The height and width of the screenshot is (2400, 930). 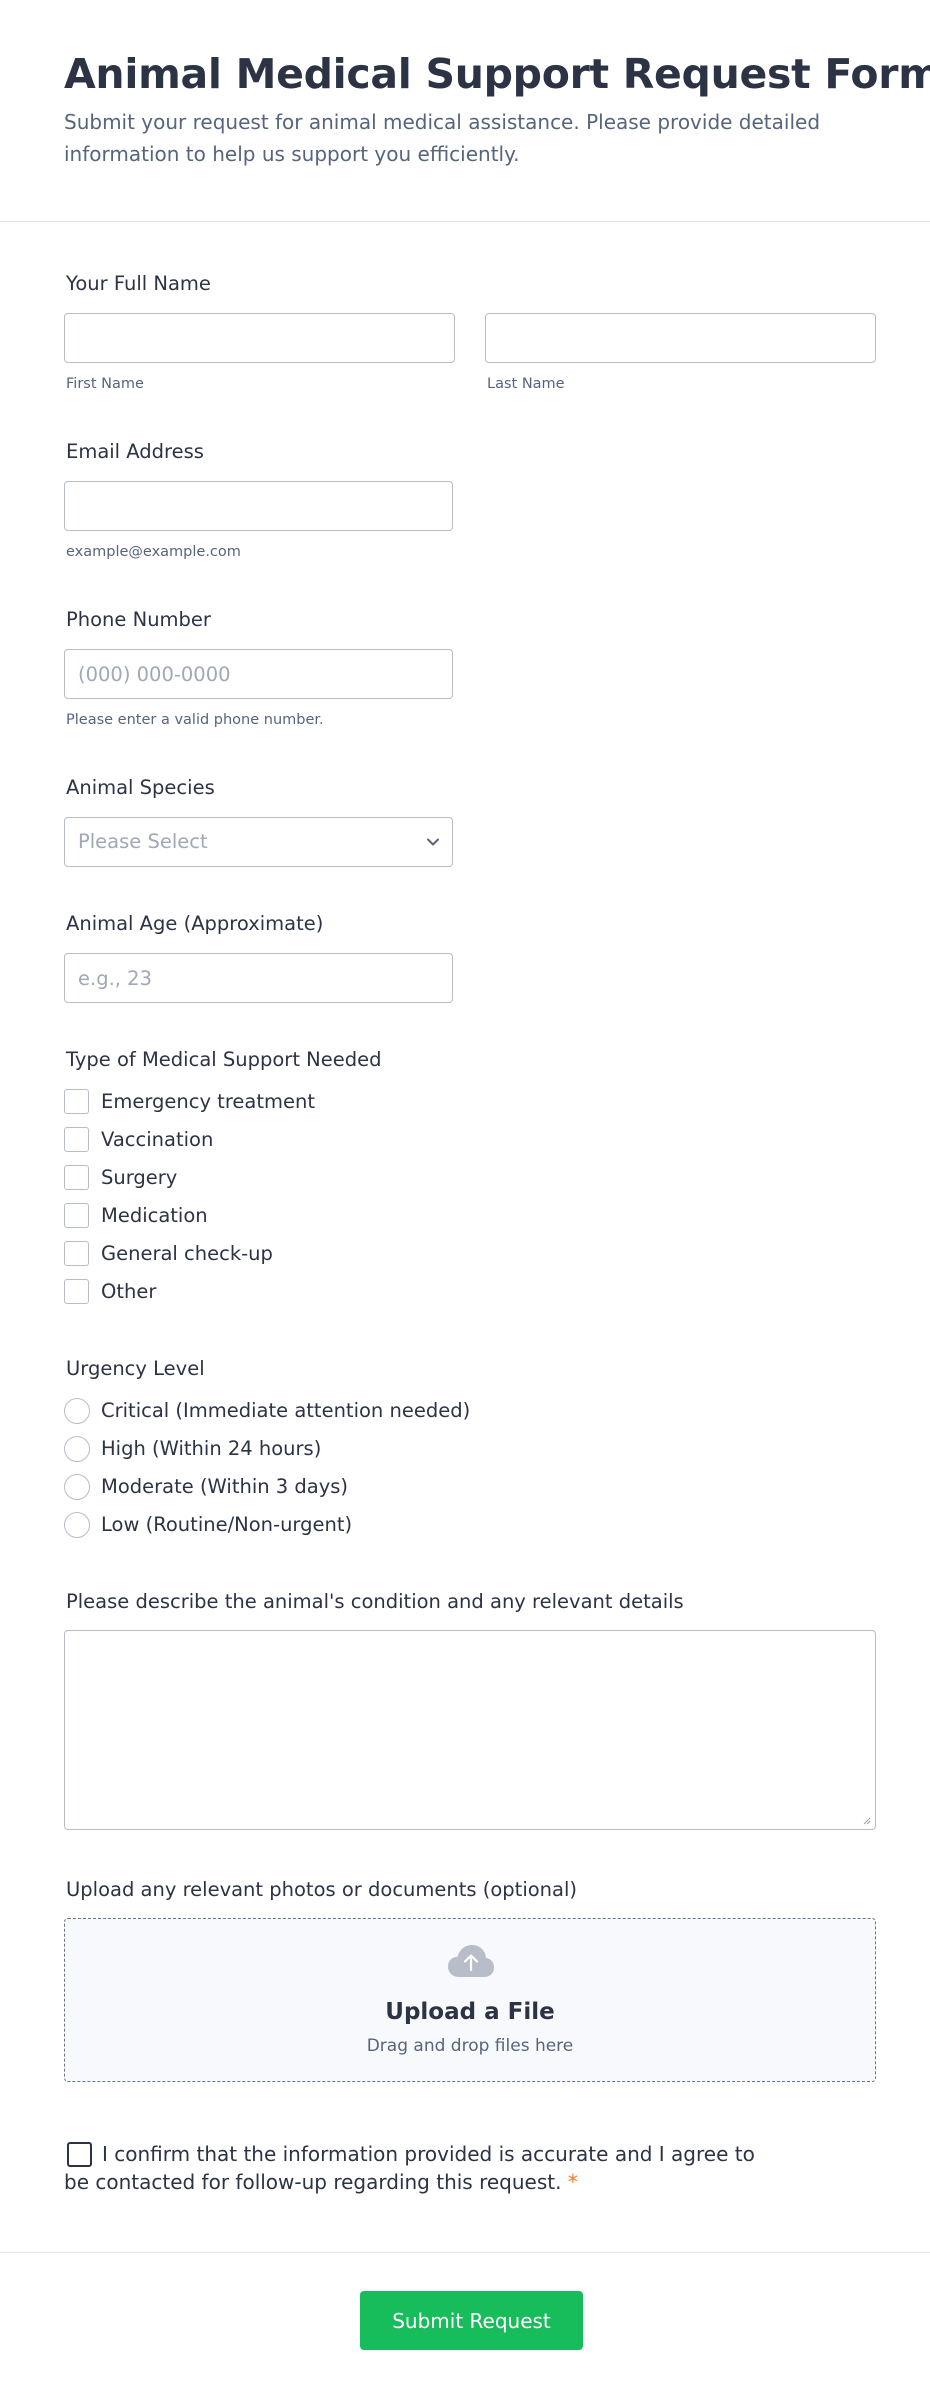 What do you see at coordinates (135, 451) in the screenshot?
I see `email-label: Email Address` at bounding box center [135, 451].